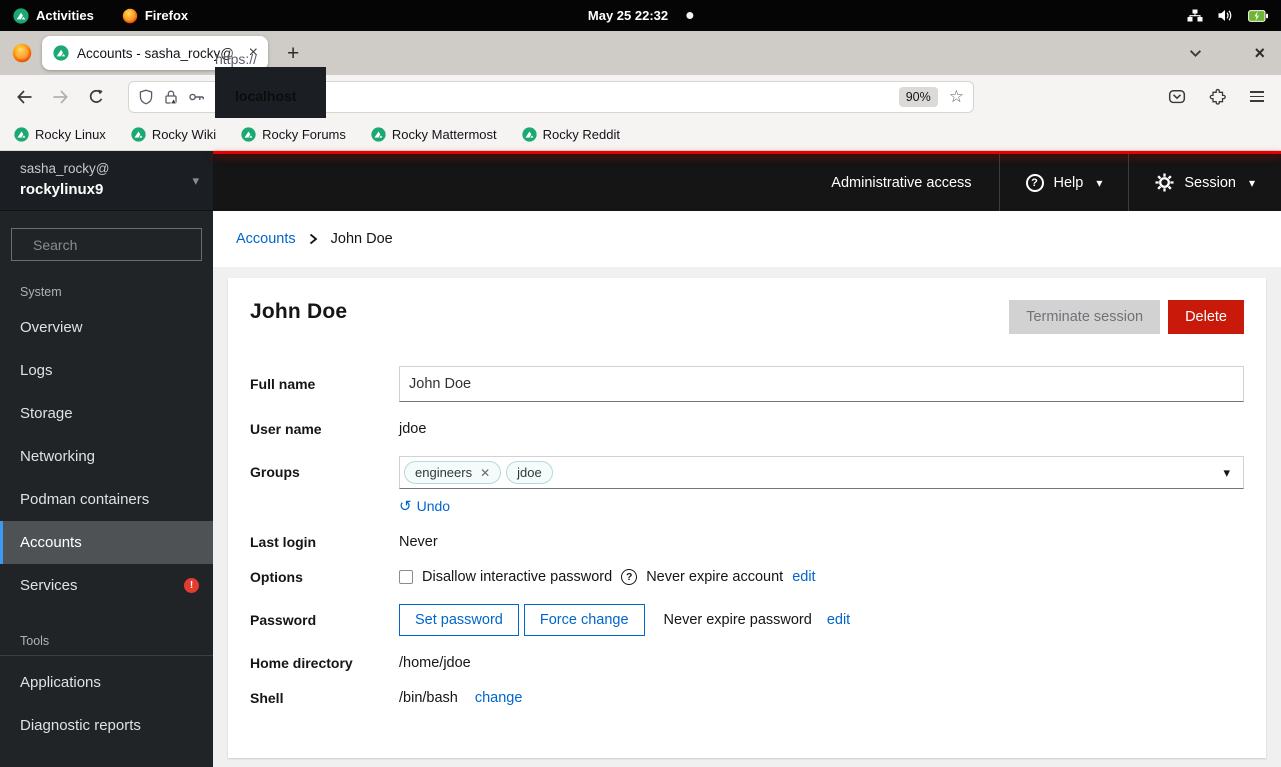 This screenshot has width=1281, height=767. Describe the element at coordinates (1259, 53) in the screenshot. I see `window-close-icon: ×` at that location.